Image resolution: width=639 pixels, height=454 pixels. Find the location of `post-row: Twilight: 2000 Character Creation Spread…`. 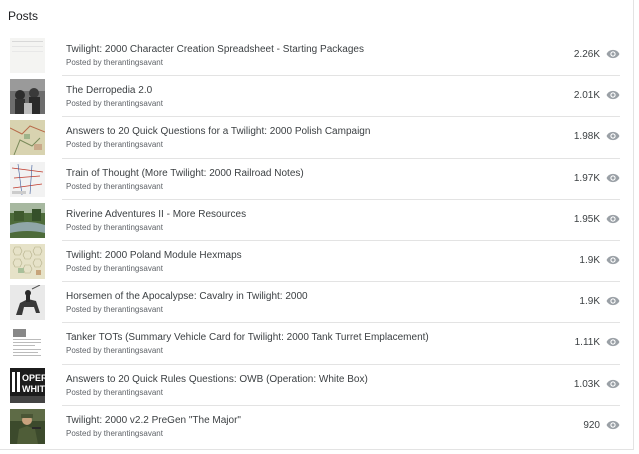

post-row: Twilight: 2000 Character Creation Spread… is located at coordinates (317, 56).